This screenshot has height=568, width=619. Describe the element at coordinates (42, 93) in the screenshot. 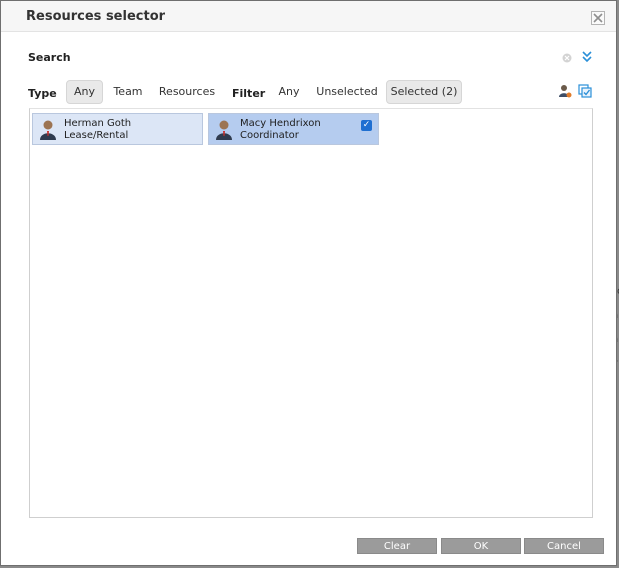

I see `type-label: Type` at that location.